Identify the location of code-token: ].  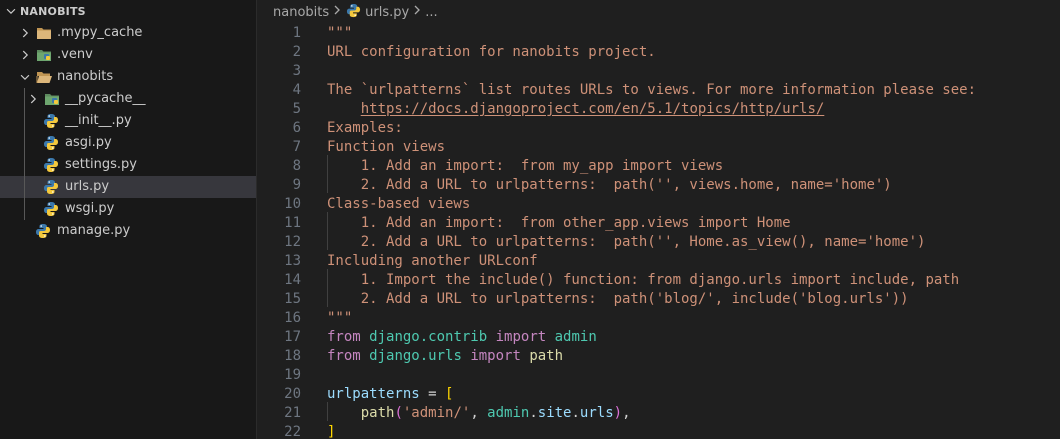
(331, 431).